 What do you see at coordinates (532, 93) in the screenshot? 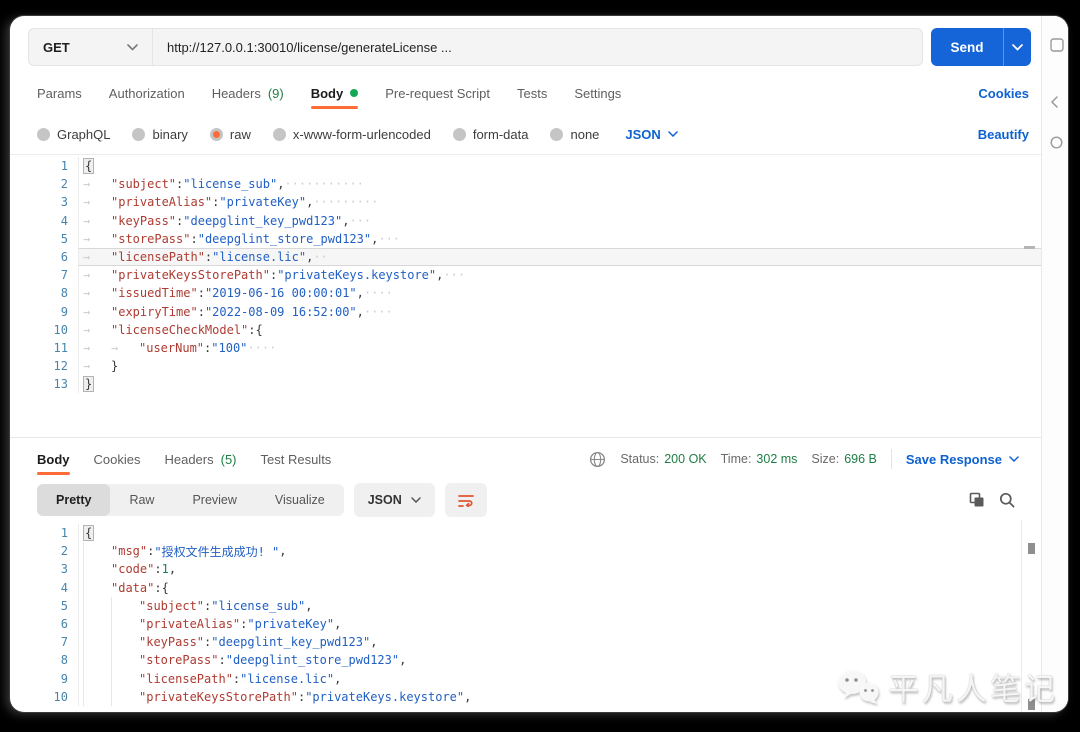
I see `tab-tests: Tests` at bounding box center [532, 93].